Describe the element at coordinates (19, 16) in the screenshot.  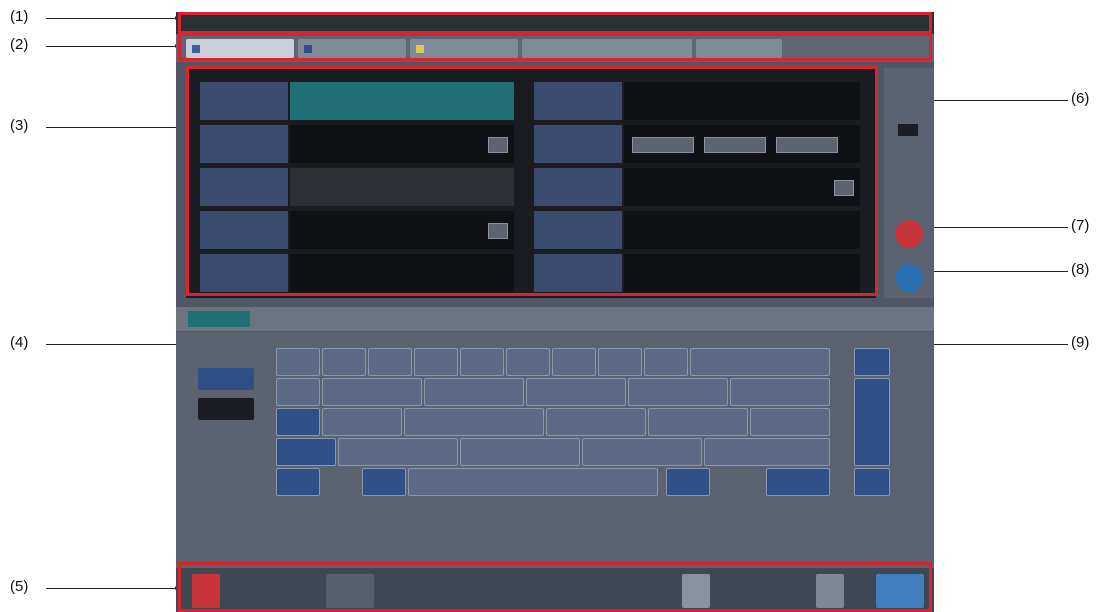
I see `callout-1: (1)` at that location.